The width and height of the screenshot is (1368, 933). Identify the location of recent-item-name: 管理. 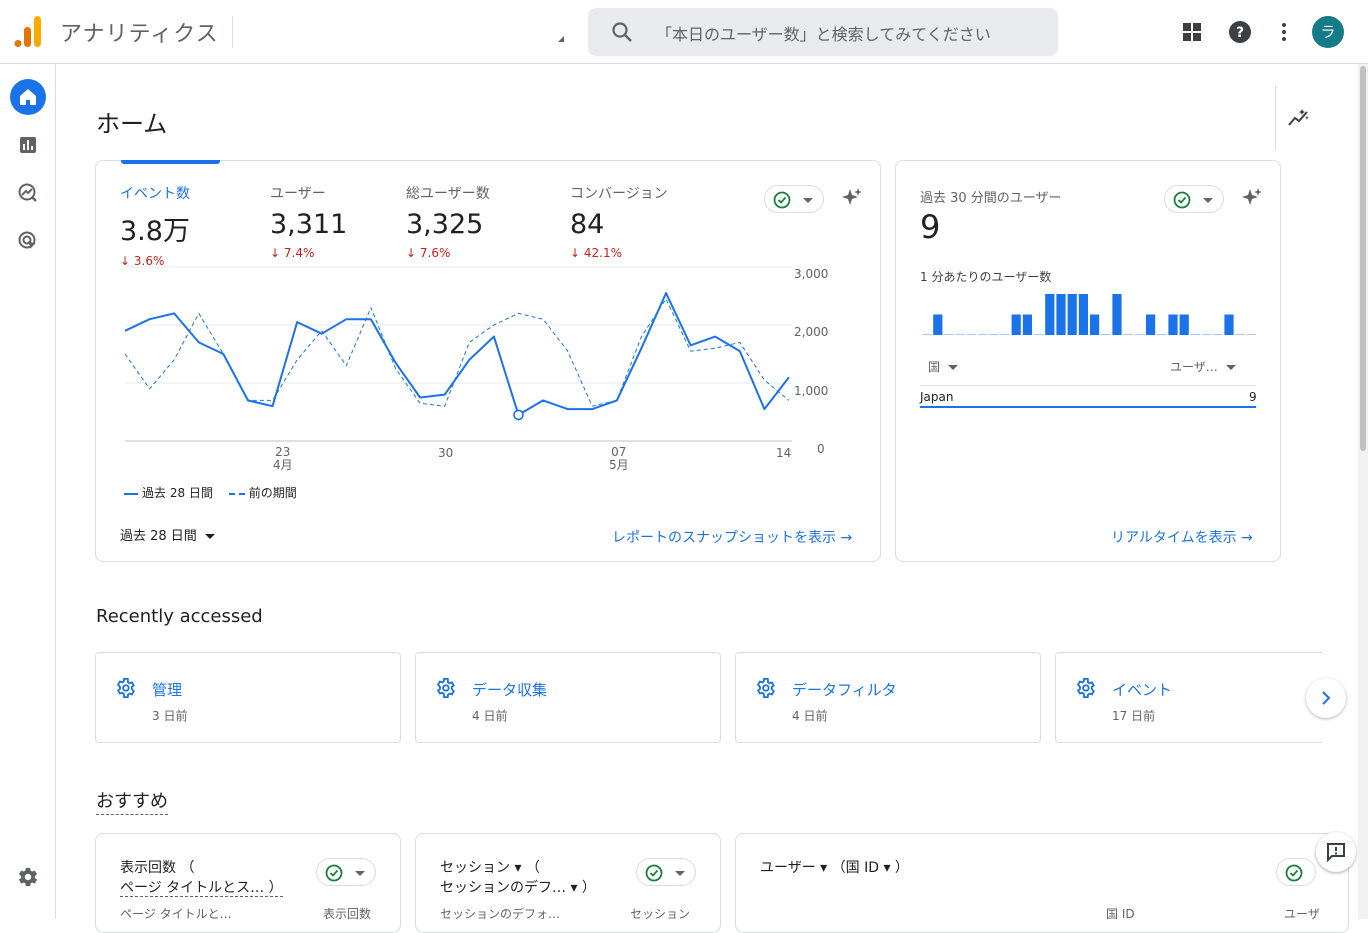
(167, 689).